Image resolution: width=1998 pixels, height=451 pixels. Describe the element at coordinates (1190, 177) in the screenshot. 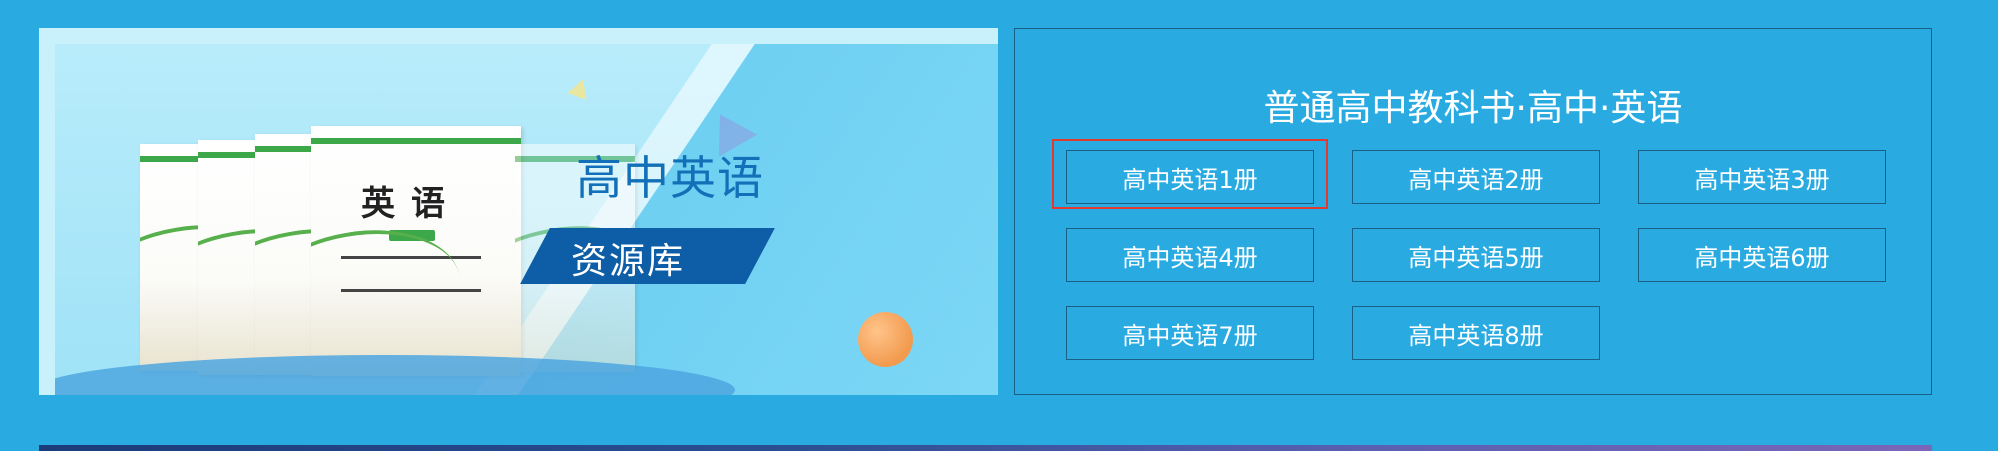

I see `volume-button-1: 高中英语1册` at that location.